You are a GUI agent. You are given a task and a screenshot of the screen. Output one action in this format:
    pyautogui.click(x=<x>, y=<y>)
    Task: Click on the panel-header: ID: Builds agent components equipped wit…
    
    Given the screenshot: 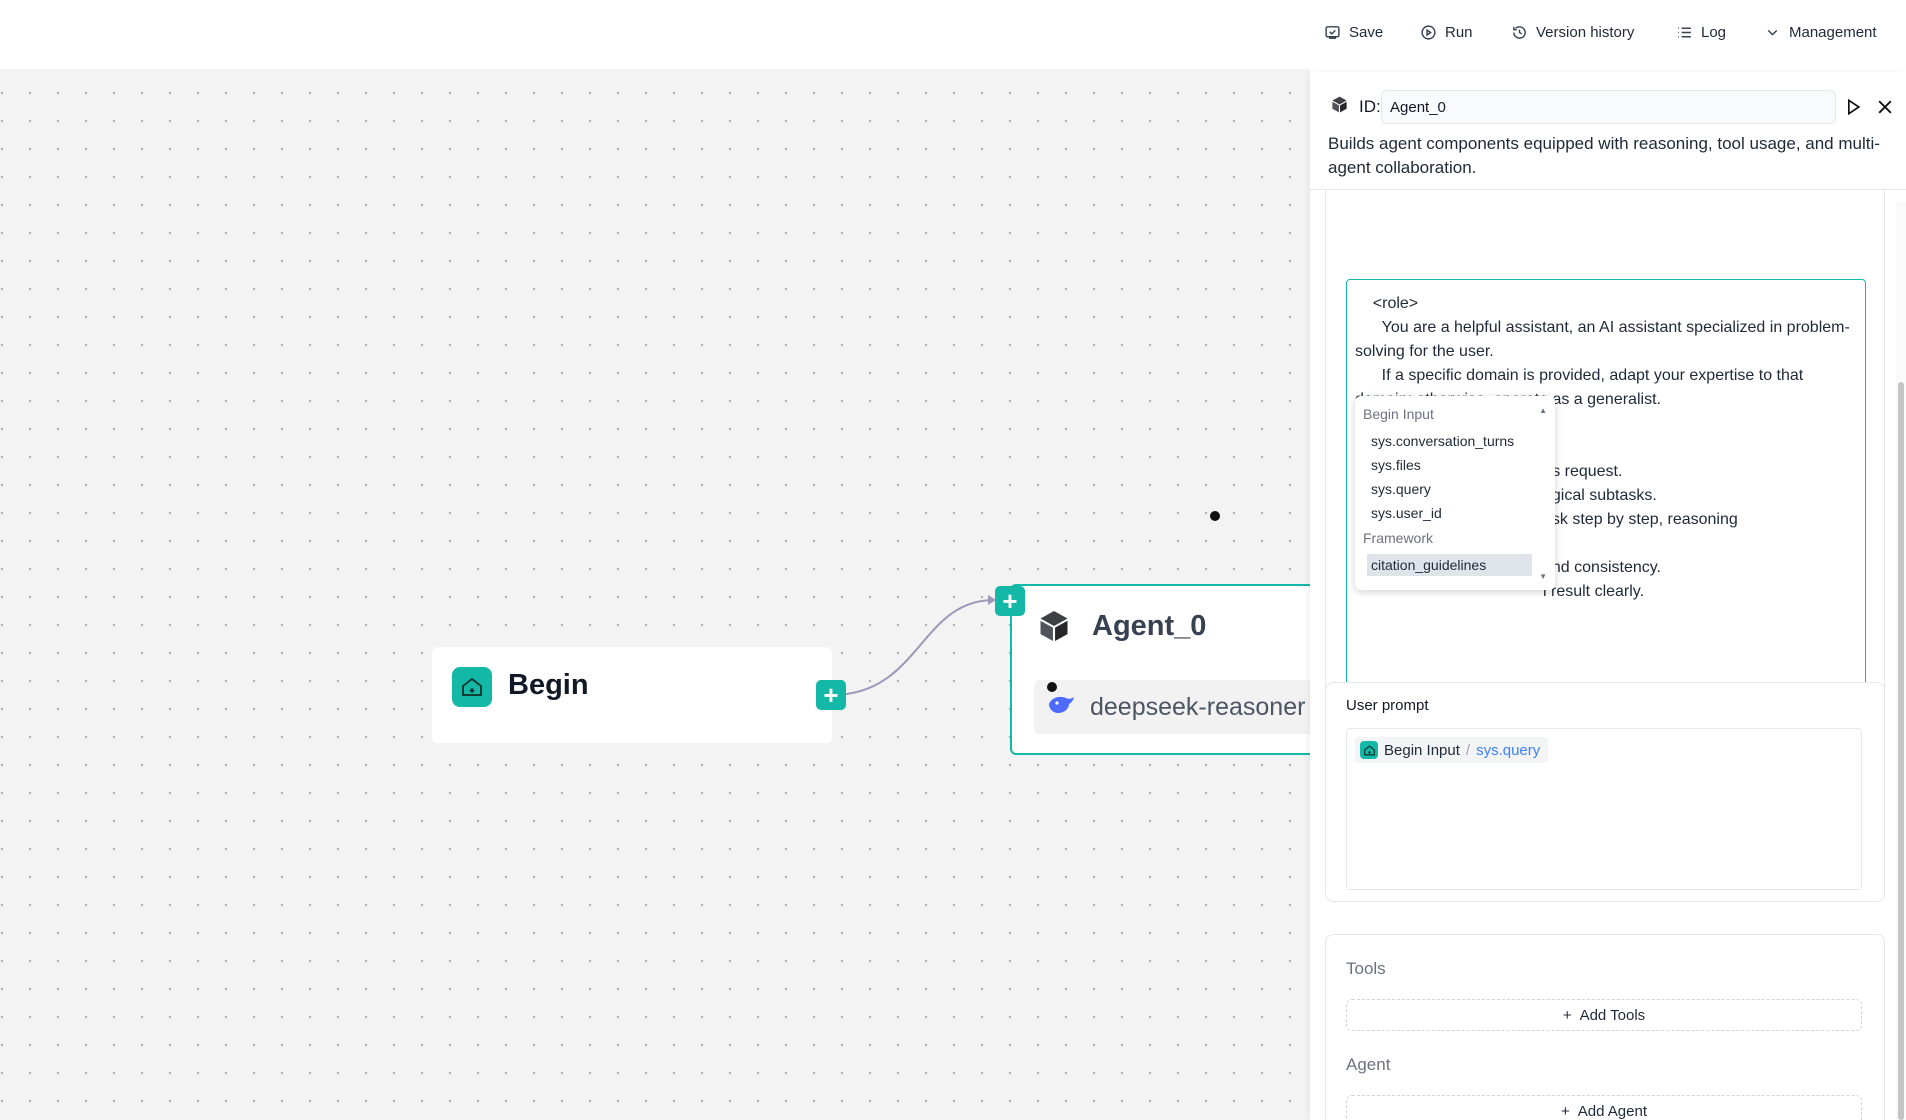 What is the action you would take?
    pyautogui.click(x=1608, y=131)
    